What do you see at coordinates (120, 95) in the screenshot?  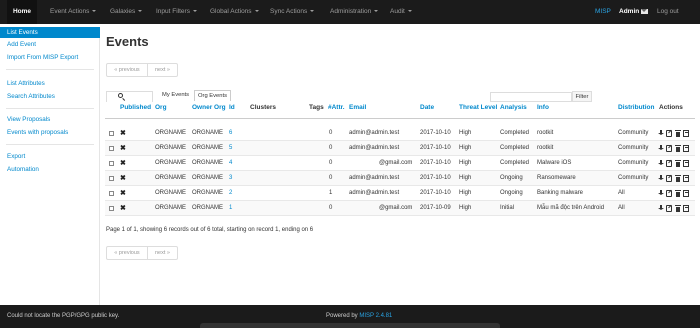 I see `search-icon` at bounding box center [120, 95].